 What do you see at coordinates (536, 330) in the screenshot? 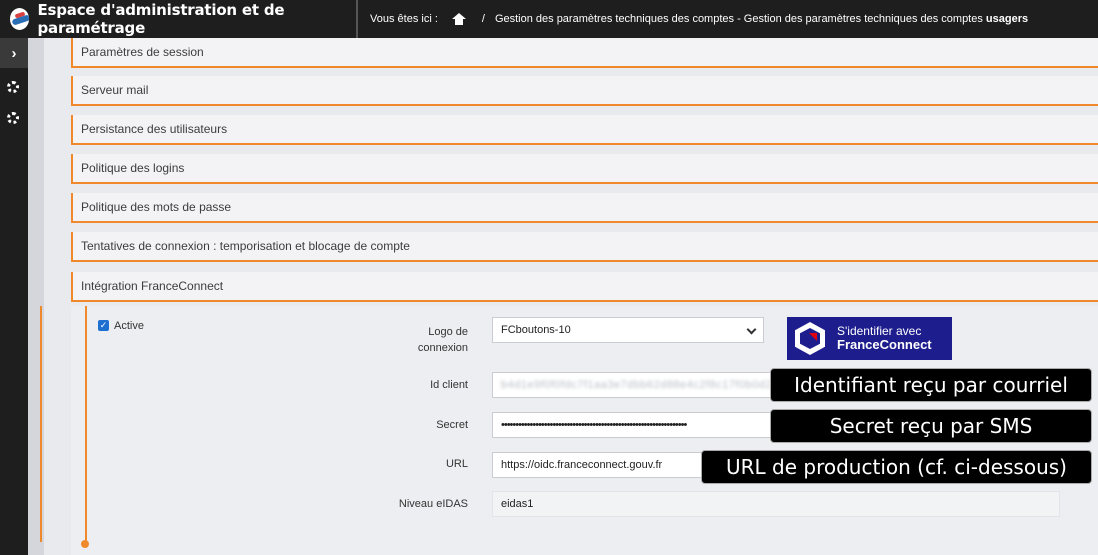
I see `logo-select-value: FCboutons-10` at bounding box center [536, 330].